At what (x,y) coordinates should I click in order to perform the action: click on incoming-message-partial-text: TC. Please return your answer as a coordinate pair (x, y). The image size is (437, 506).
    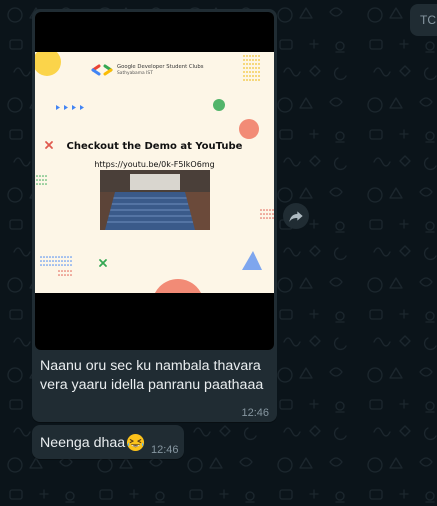
    Looking at the image, I should click on (428, 20).